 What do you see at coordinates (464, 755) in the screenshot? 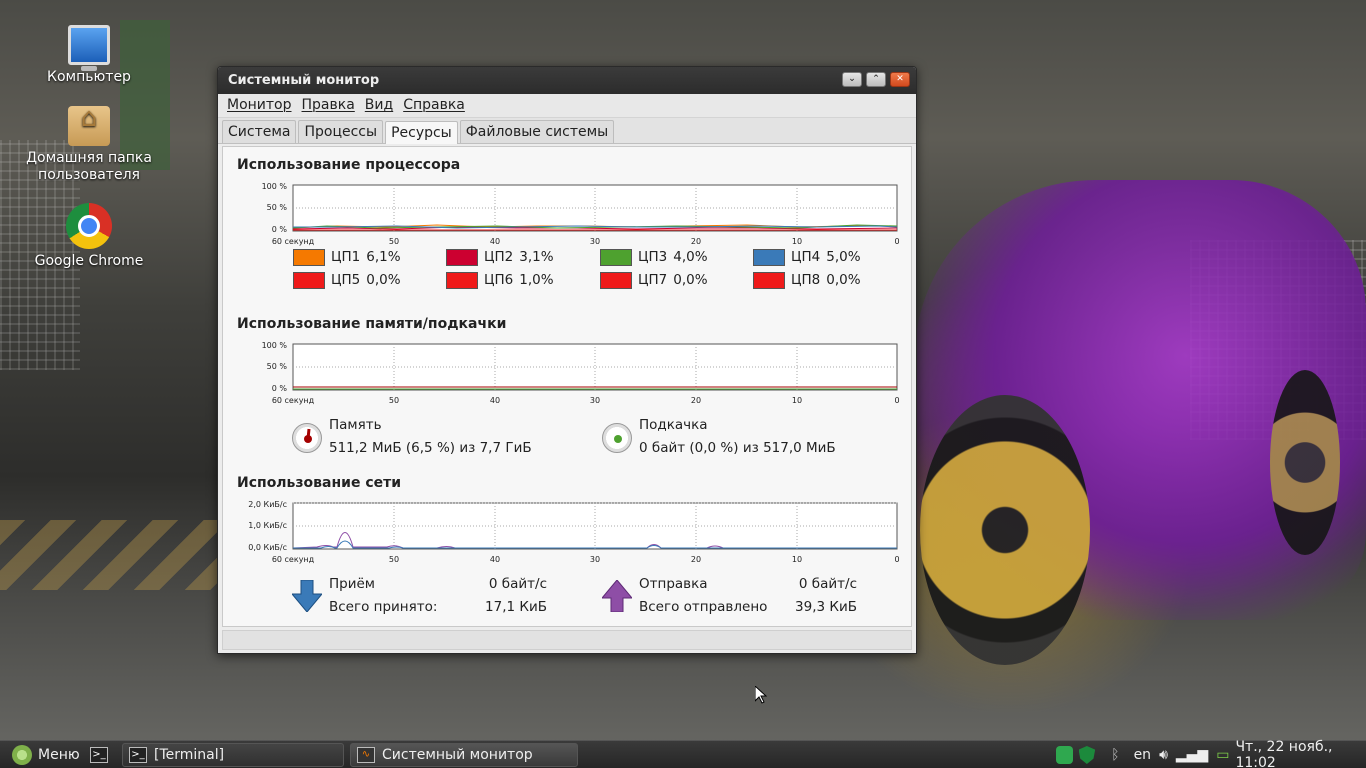
I see `task-system-monitor: ∿ Системный монитор` at bounding box center [464, 755].